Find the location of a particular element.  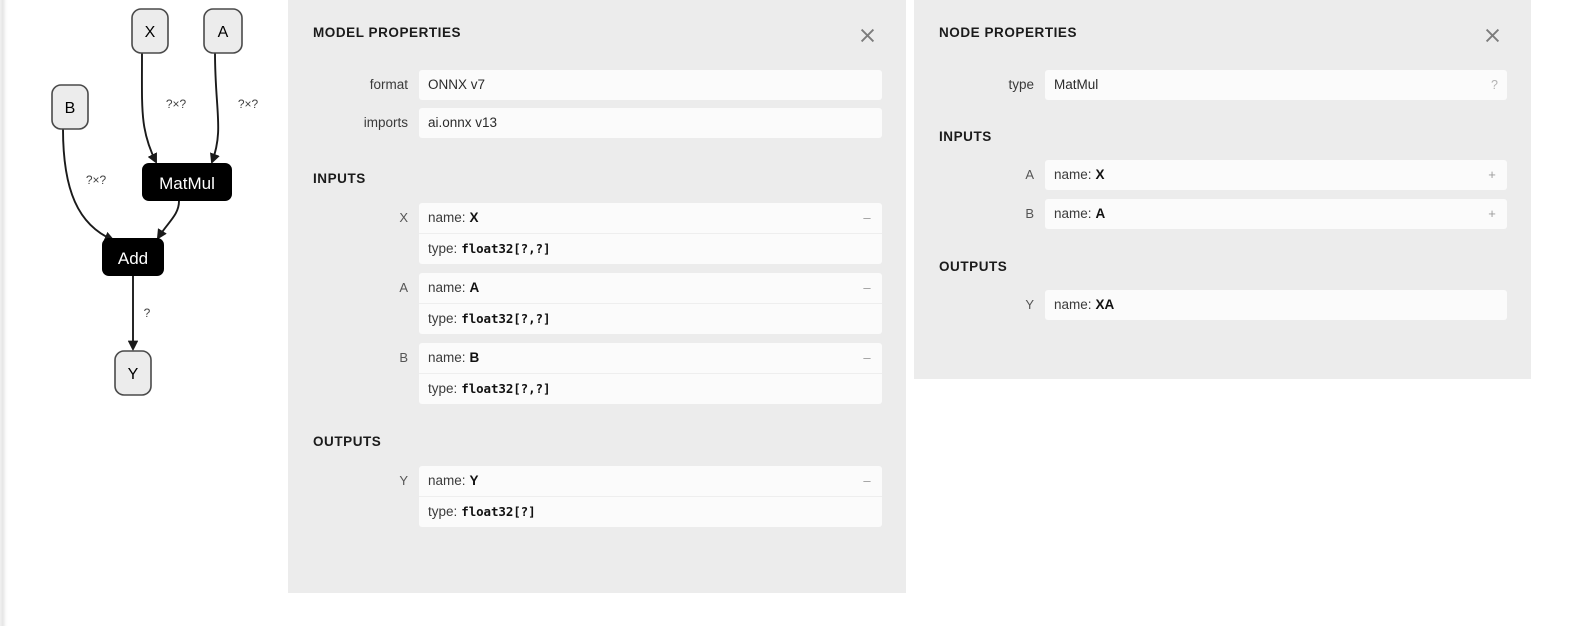

argument-card: name: B – type: float32[?,?] is located at coordinates (650, 373).